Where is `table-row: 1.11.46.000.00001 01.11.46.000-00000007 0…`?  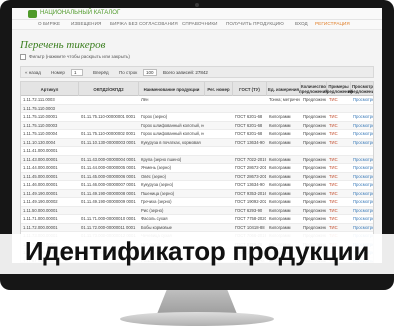
table-row: 1.11.46.000.00001 01.11.46.000-00000007 0… is located at coordinates (197, 185).